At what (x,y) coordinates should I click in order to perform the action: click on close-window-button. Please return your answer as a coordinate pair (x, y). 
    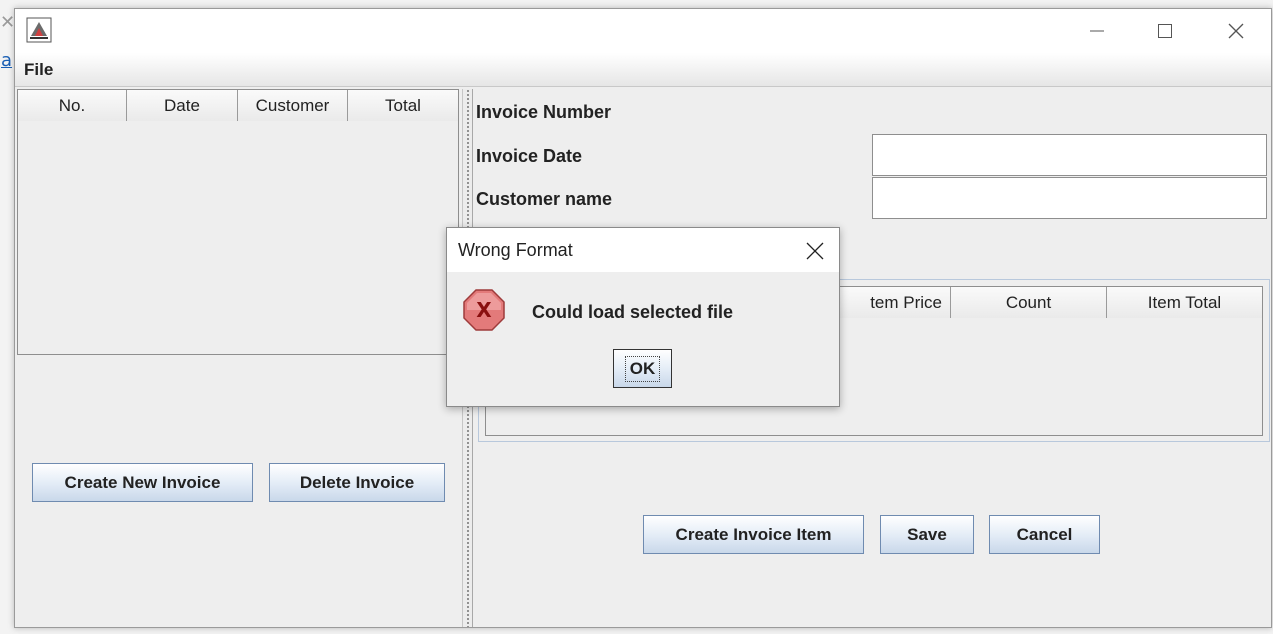
    Looking at the image, I should click on (1236, 31).